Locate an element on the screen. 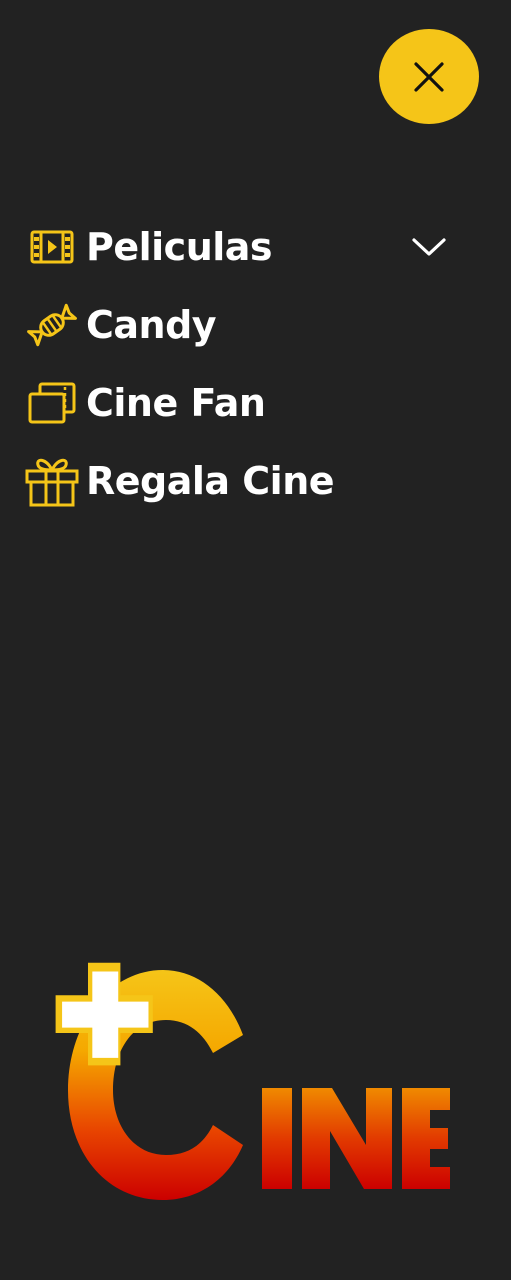 The width and height of the screenshot is (511, 1280). menu-item-peliculas: Peliculas is located at coordinates (255, 247).